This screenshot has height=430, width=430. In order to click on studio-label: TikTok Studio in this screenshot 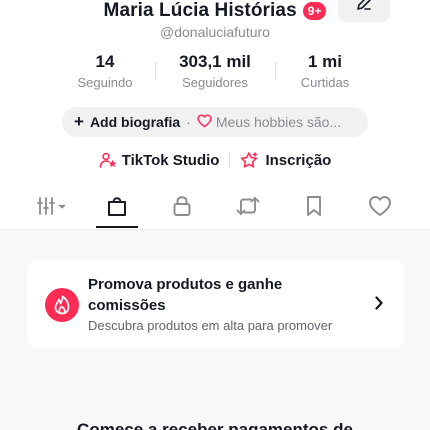, I will do `click(170, 160)`.